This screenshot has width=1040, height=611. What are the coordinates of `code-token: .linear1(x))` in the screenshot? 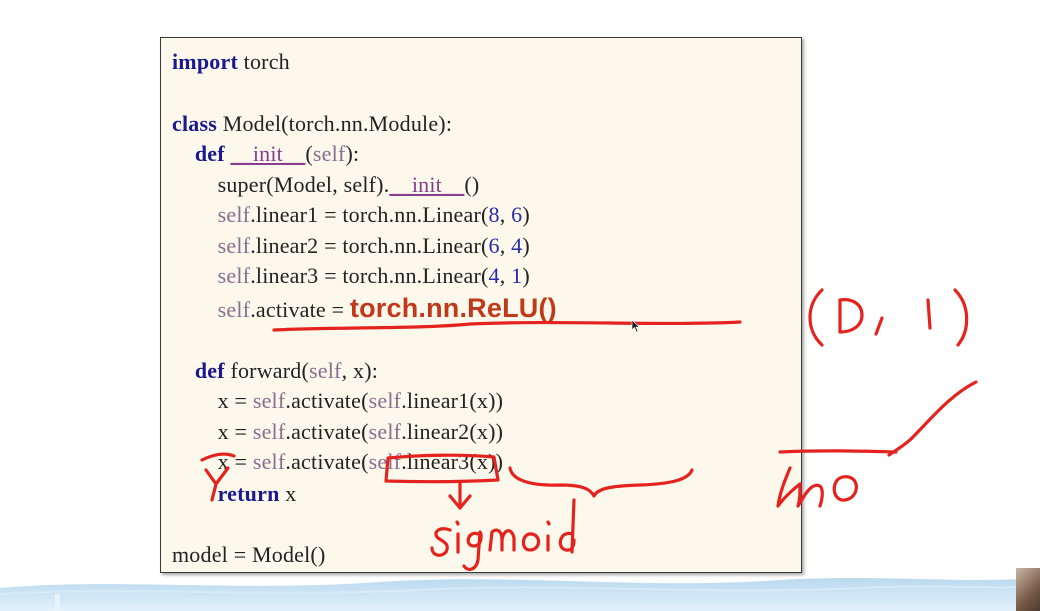 It's located at (452, 400).